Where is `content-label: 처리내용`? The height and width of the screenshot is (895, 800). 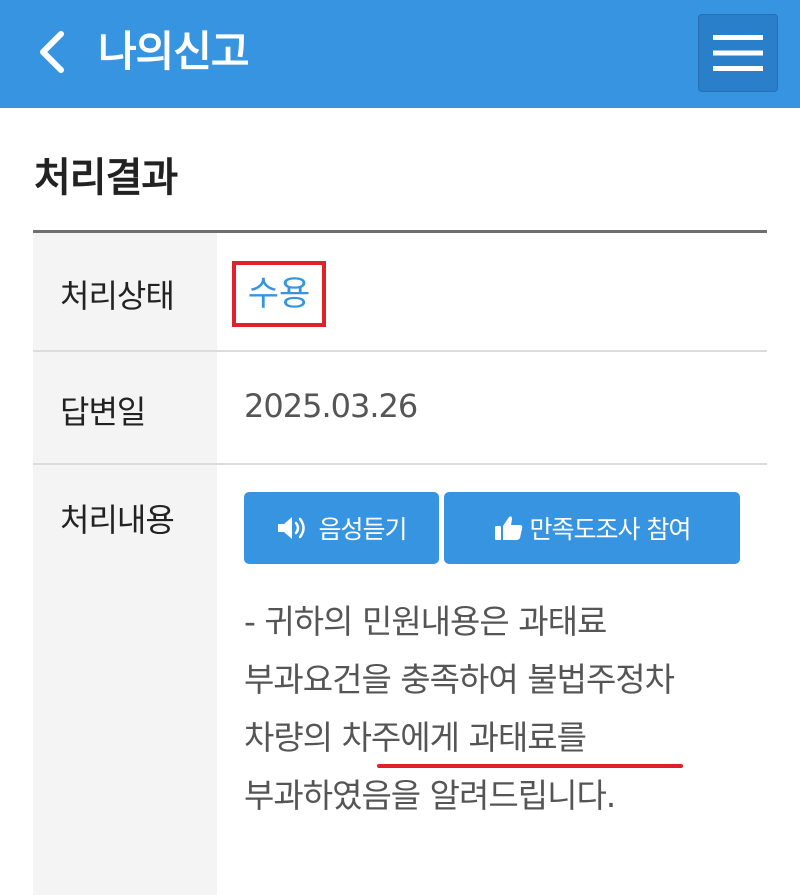 content-label: 처리내용 is located at coordinates (117, 520).